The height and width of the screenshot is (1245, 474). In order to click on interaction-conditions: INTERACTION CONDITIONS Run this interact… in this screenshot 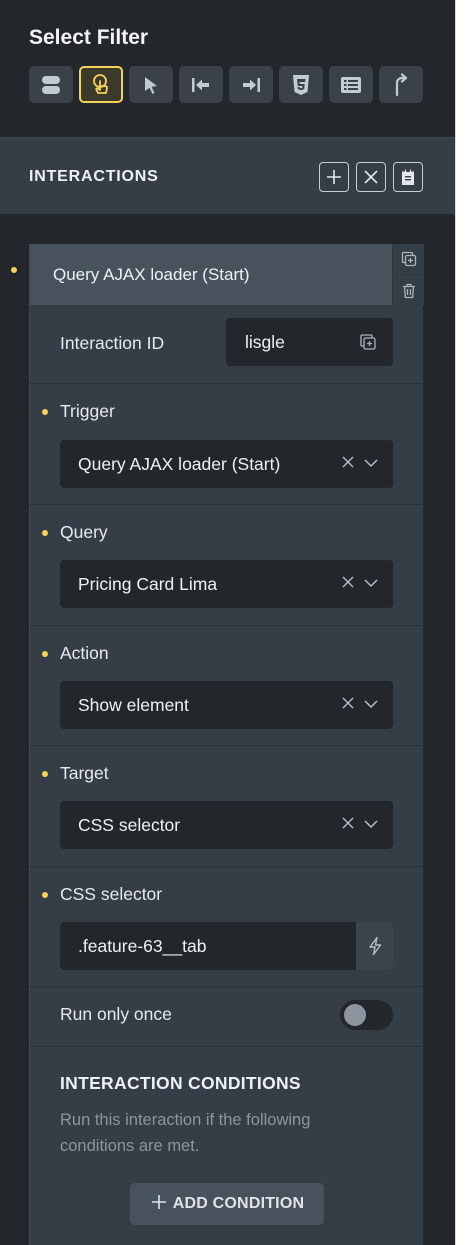, I will do `click(227, 1146)`.